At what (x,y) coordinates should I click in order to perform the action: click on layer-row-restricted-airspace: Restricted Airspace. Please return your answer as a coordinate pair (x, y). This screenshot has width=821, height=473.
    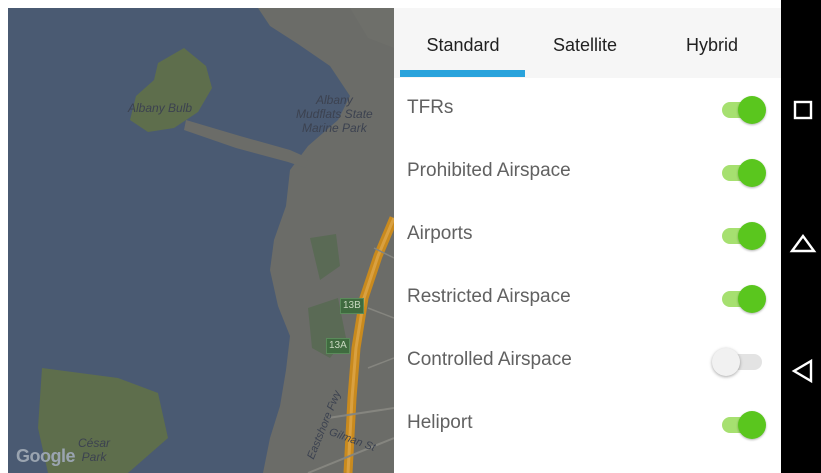
    Looking at the image, I should click on (587, 298).